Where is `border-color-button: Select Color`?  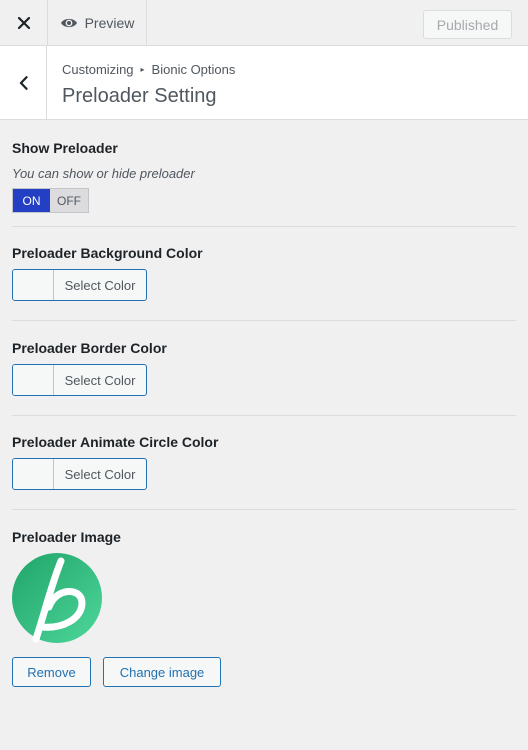
border-color-button: Select Color is located at coordinates (79, 380).